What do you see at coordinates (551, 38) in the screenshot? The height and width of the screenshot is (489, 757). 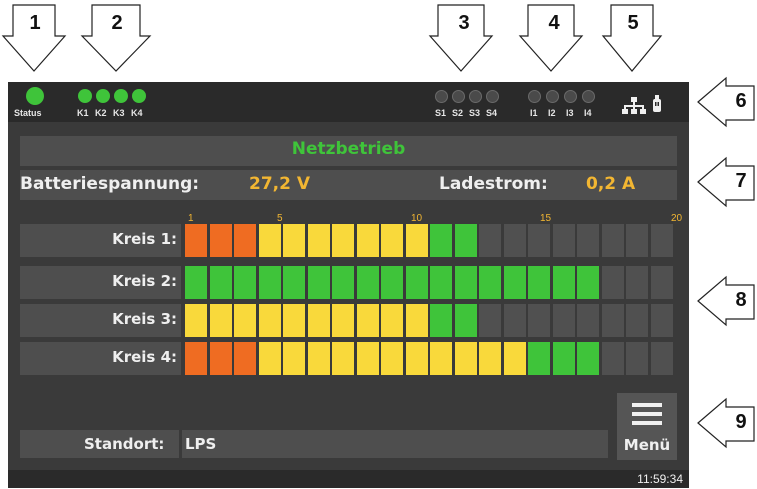 I see `callout-4: 4` at bounding box center [551, 38].